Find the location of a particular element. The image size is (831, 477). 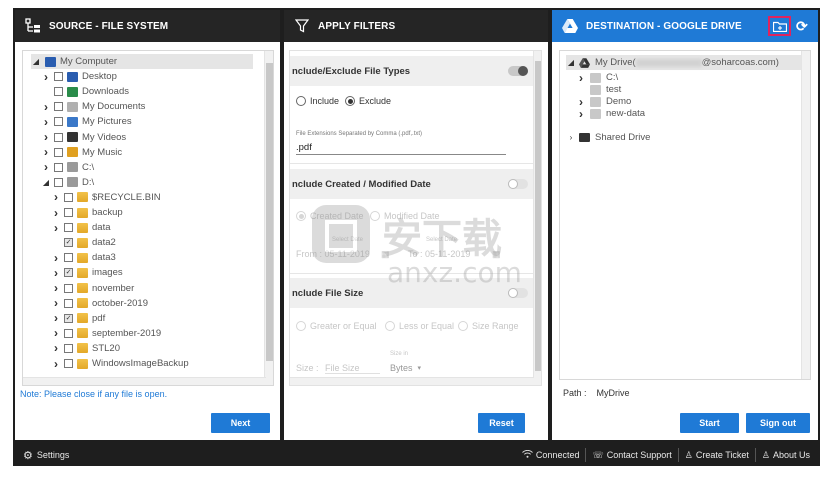

less-equal-radio: Less or Equal is located at coordinates (419, 326).